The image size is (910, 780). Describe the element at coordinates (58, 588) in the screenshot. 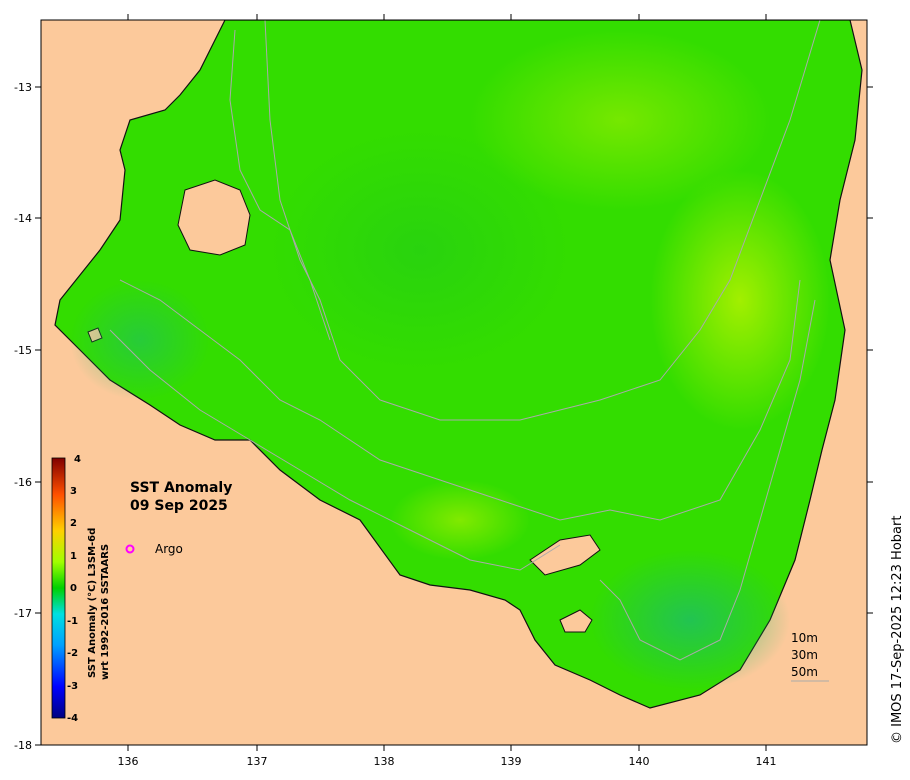

I see `colorbar-gradient` at that location.